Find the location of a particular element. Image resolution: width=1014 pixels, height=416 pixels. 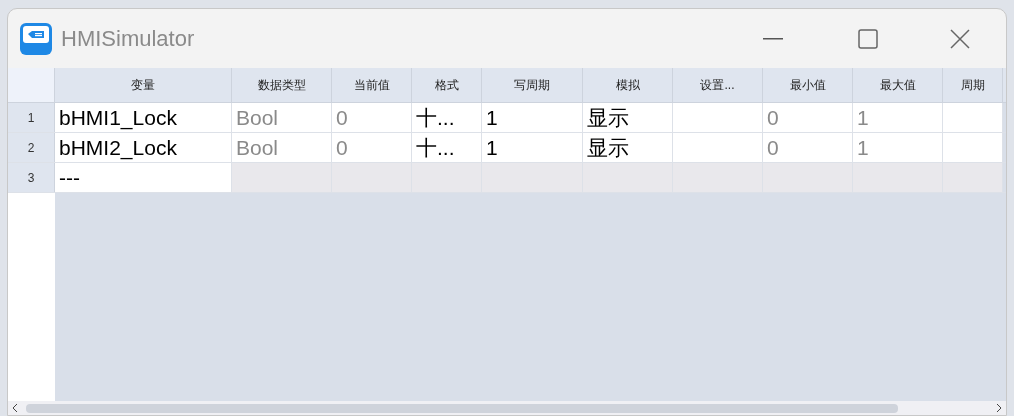

minimize-icon is located at coordinates (773, 38).